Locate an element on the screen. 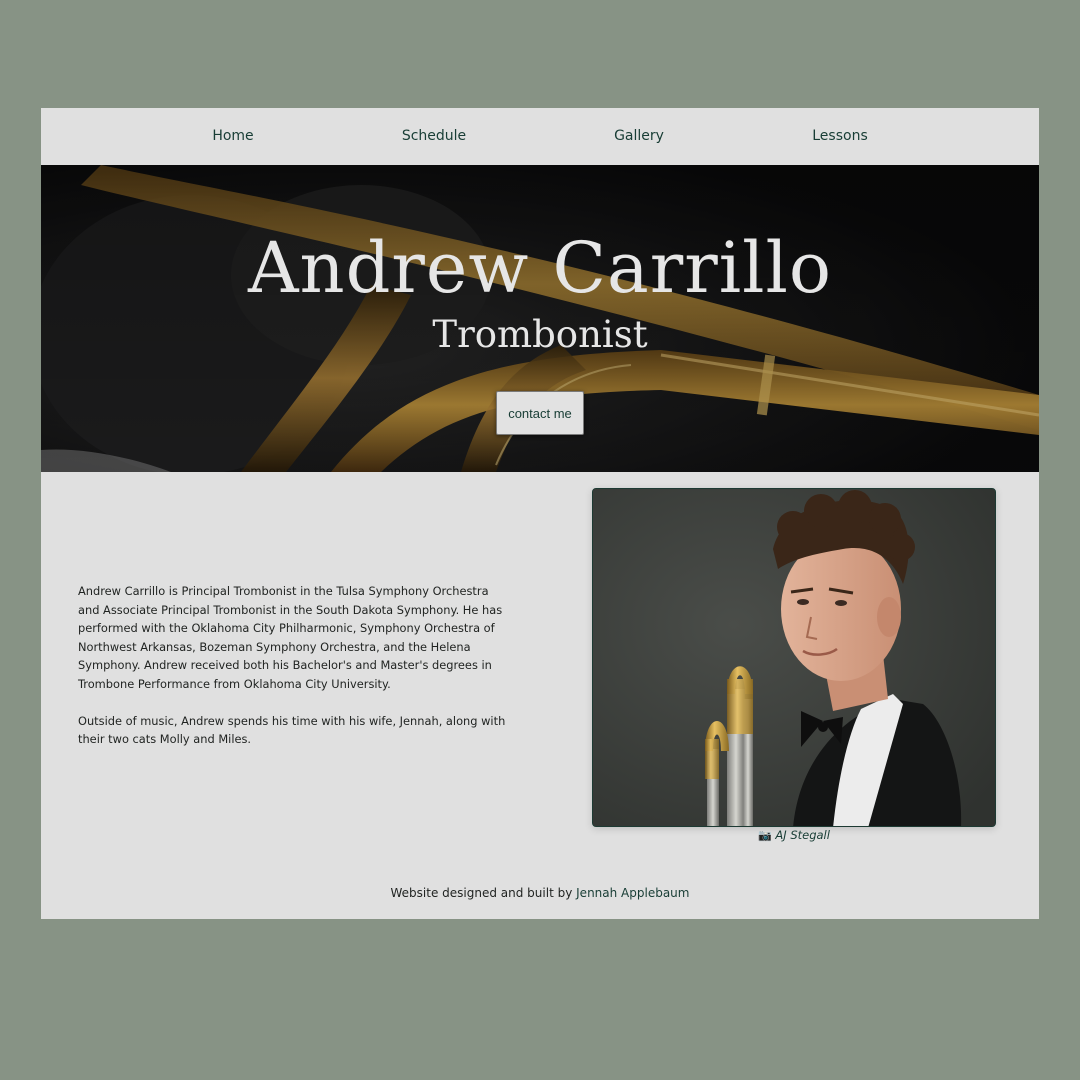 The height and width of the screenshot is (1080, 1080). footer-text: Website designed and built by is located at coordinates (481, 893).